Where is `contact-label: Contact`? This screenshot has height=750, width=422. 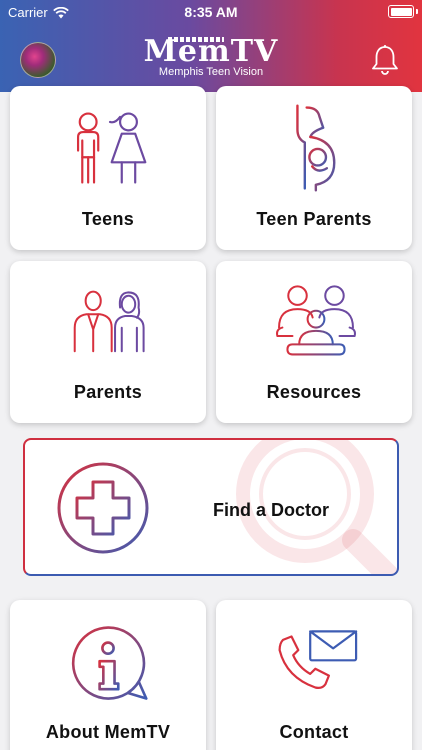 contact-label: Contact is located at coordinates (314, 732).